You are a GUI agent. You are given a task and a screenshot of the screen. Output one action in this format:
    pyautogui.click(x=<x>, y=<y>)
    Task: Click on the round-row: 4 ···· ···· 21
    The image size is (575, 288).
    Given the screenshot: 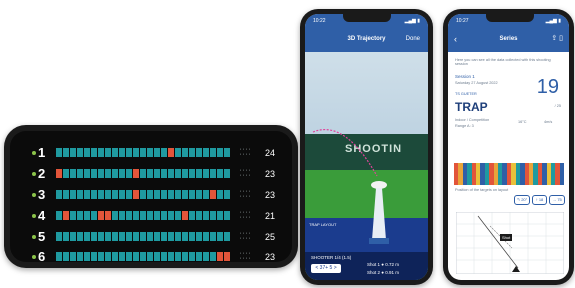 What is the action you would take?
    pyautogui.click(x=153, y=215)
    